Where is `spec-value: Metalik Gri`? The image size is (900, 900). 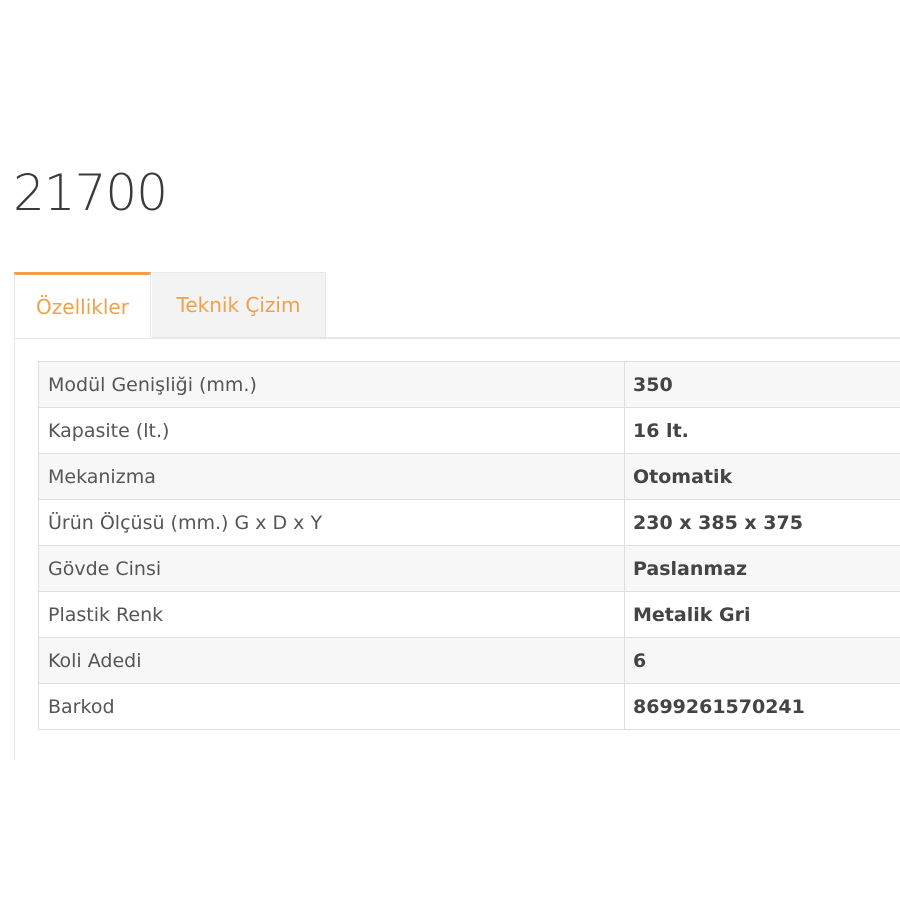
spec-value: Metalik Gri is located at coordinates (762, 614).